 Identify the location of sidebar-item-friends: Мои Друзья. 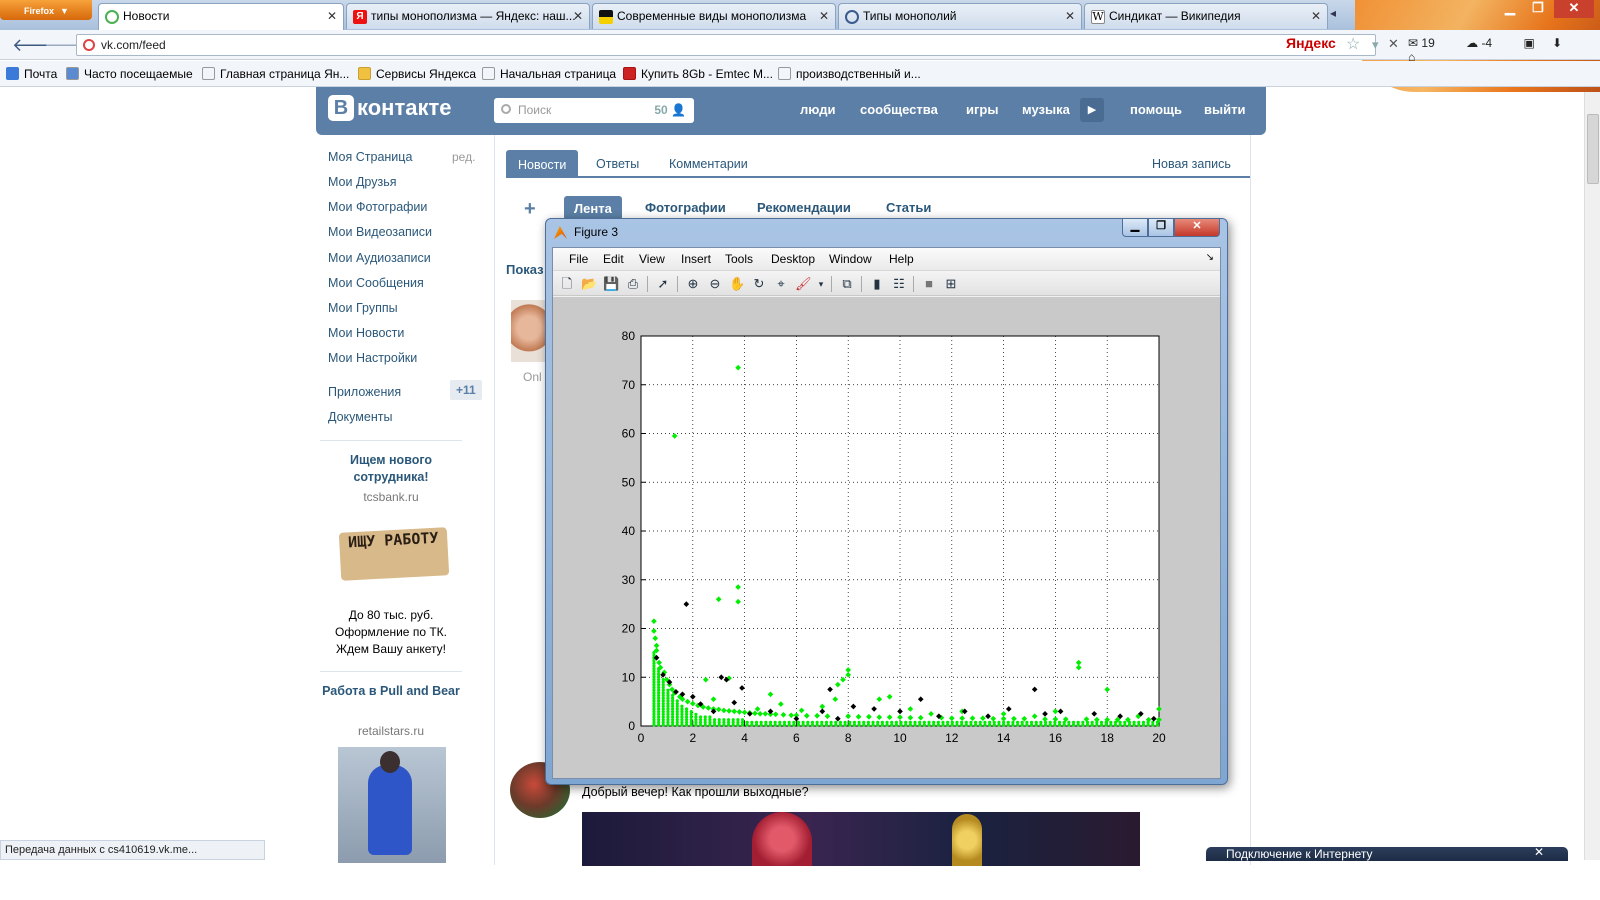
(362, 182).